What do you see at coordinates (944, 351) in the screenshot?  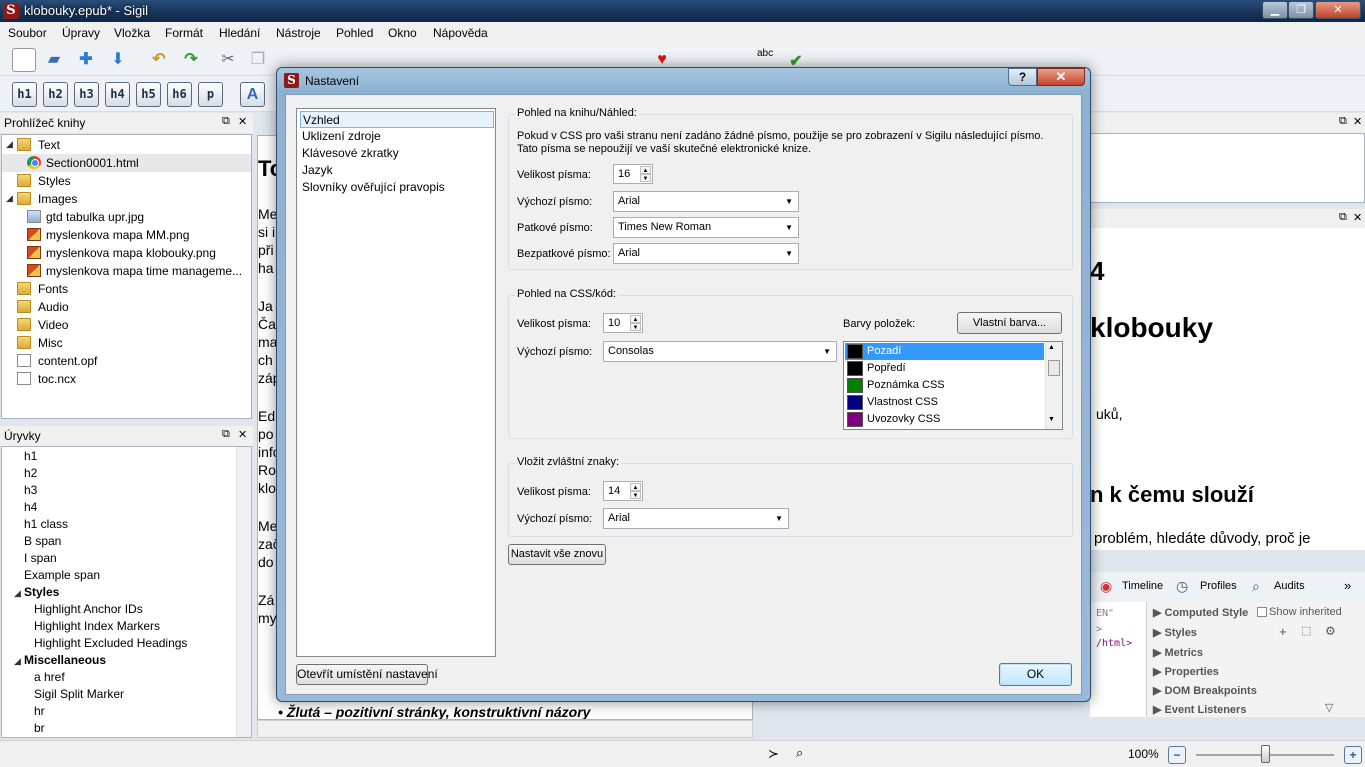 I see `color-item-background: Pozadí` at bounding box center [944, 351].